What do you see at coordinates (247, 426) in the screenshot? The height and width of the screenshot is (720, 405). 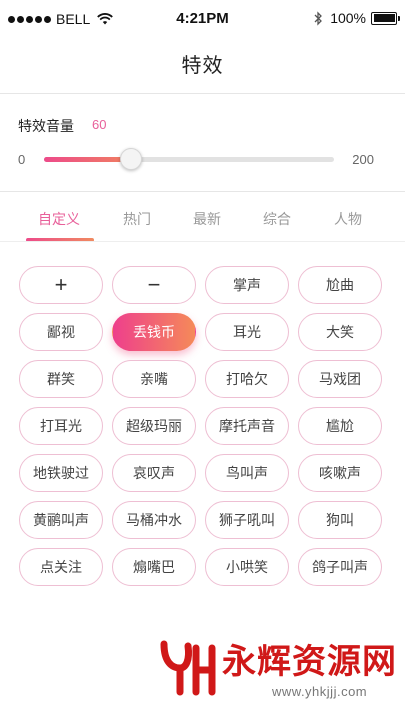 I see `effect-chip: 摩托声音` at bounding box center [247, 426].